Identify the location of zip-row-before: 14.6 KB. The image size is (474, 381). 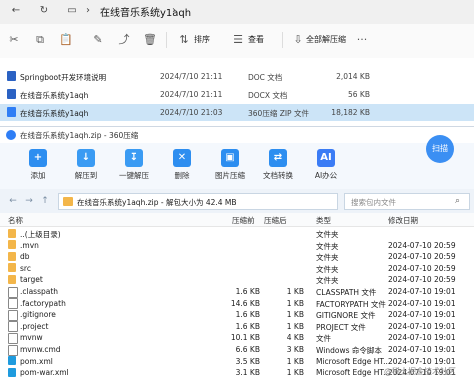
(245, 303).